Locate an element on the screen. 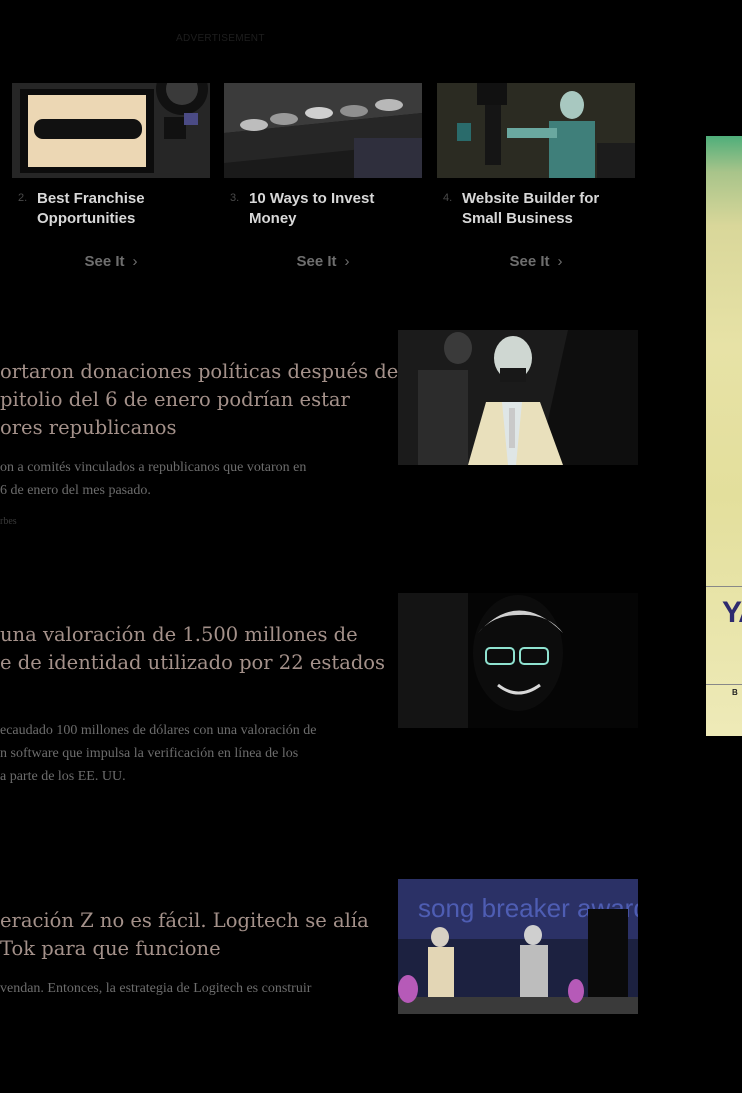 The width and height of the screenshot is (742, 1093). presenter-image is located at coordinates (536, 130).